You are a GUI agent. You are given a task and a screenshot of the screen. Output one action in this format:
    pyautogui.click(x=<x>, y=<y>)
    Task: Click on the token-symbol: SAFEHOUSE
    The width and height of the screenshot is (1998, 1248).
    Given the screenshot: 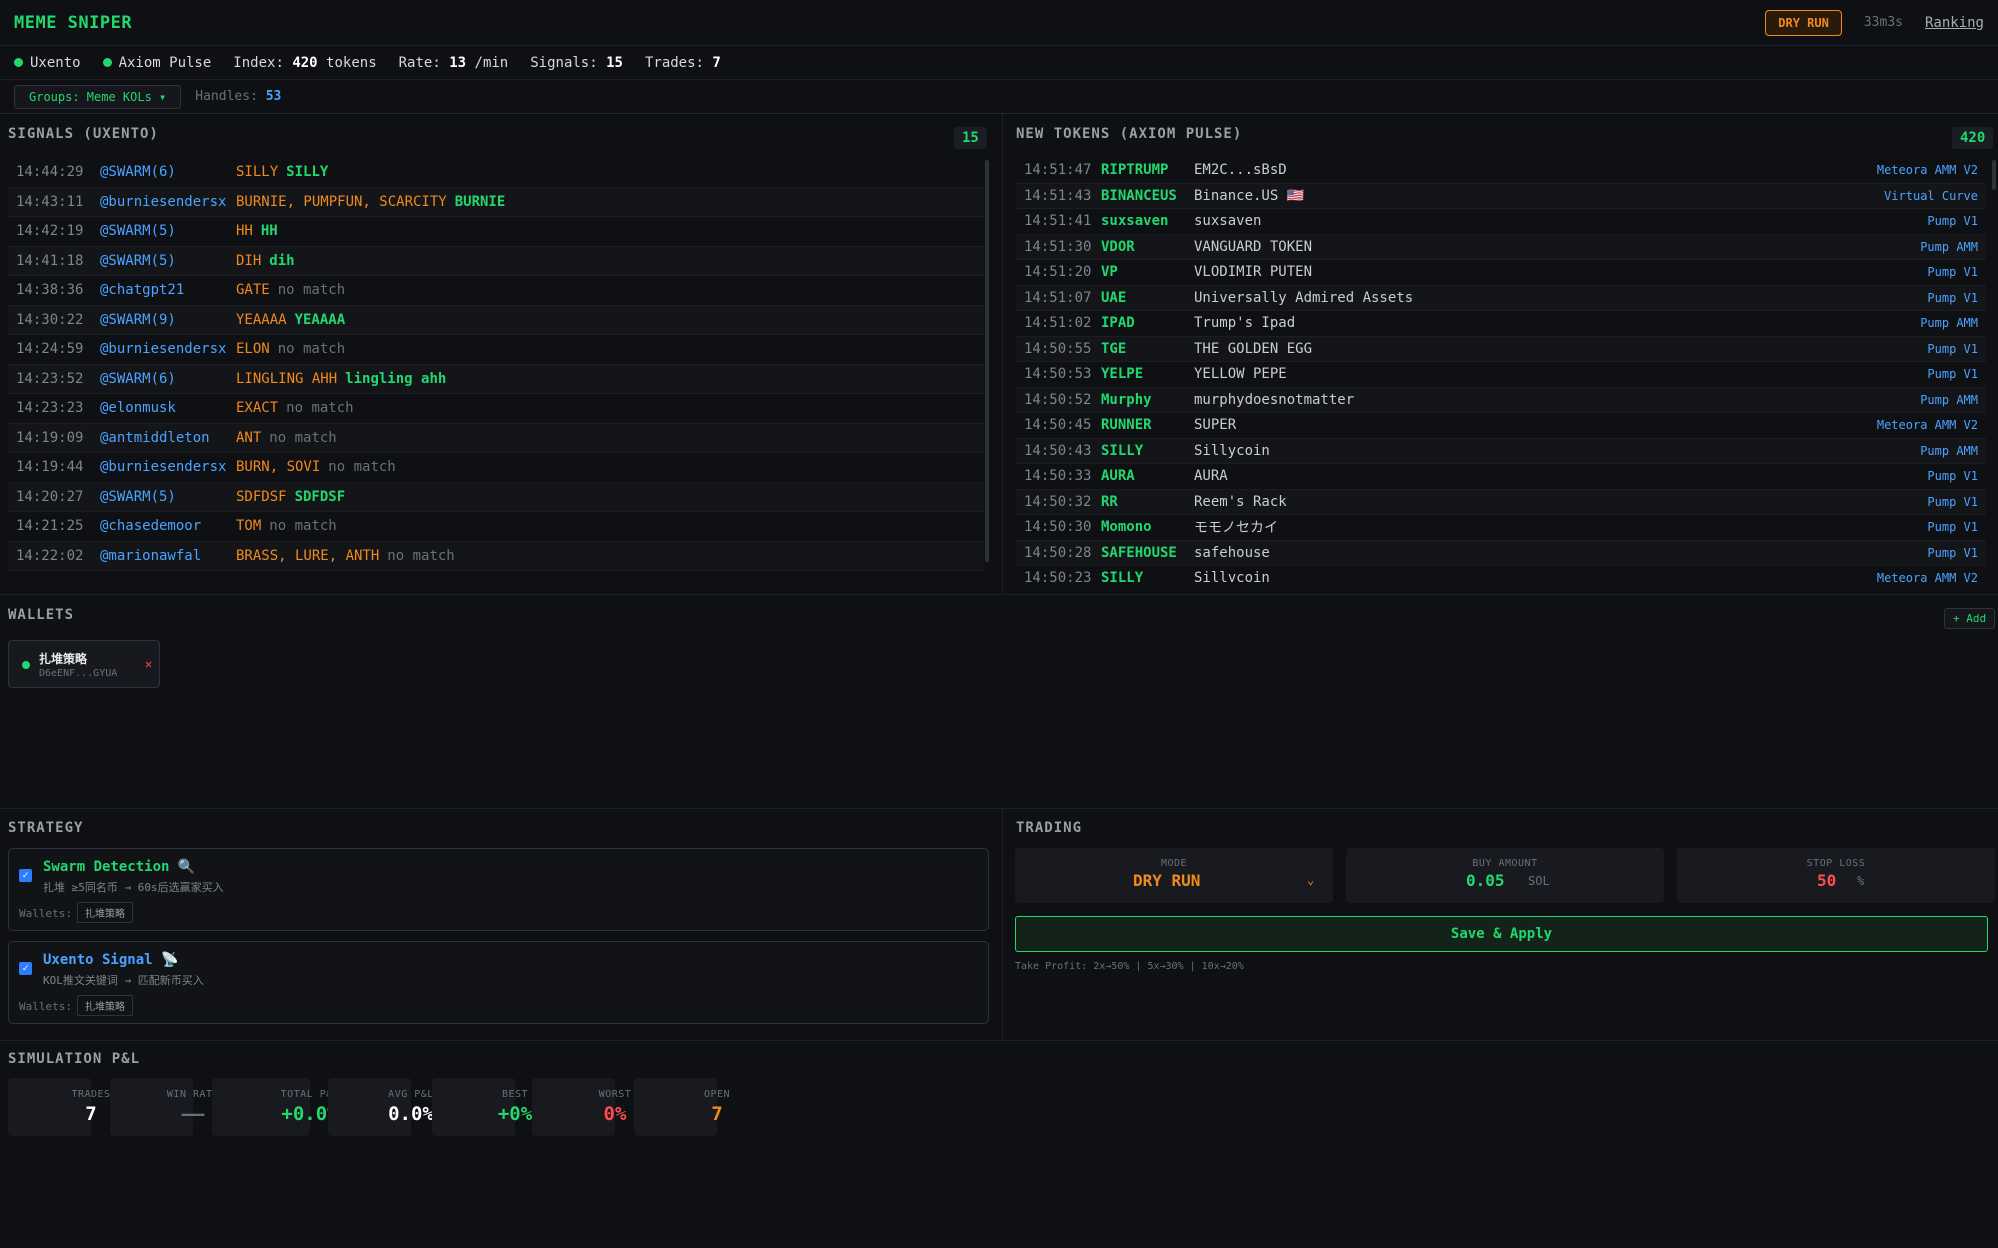 What is the action you would take?
    pyautogui.click(x=1147, y=553)
    